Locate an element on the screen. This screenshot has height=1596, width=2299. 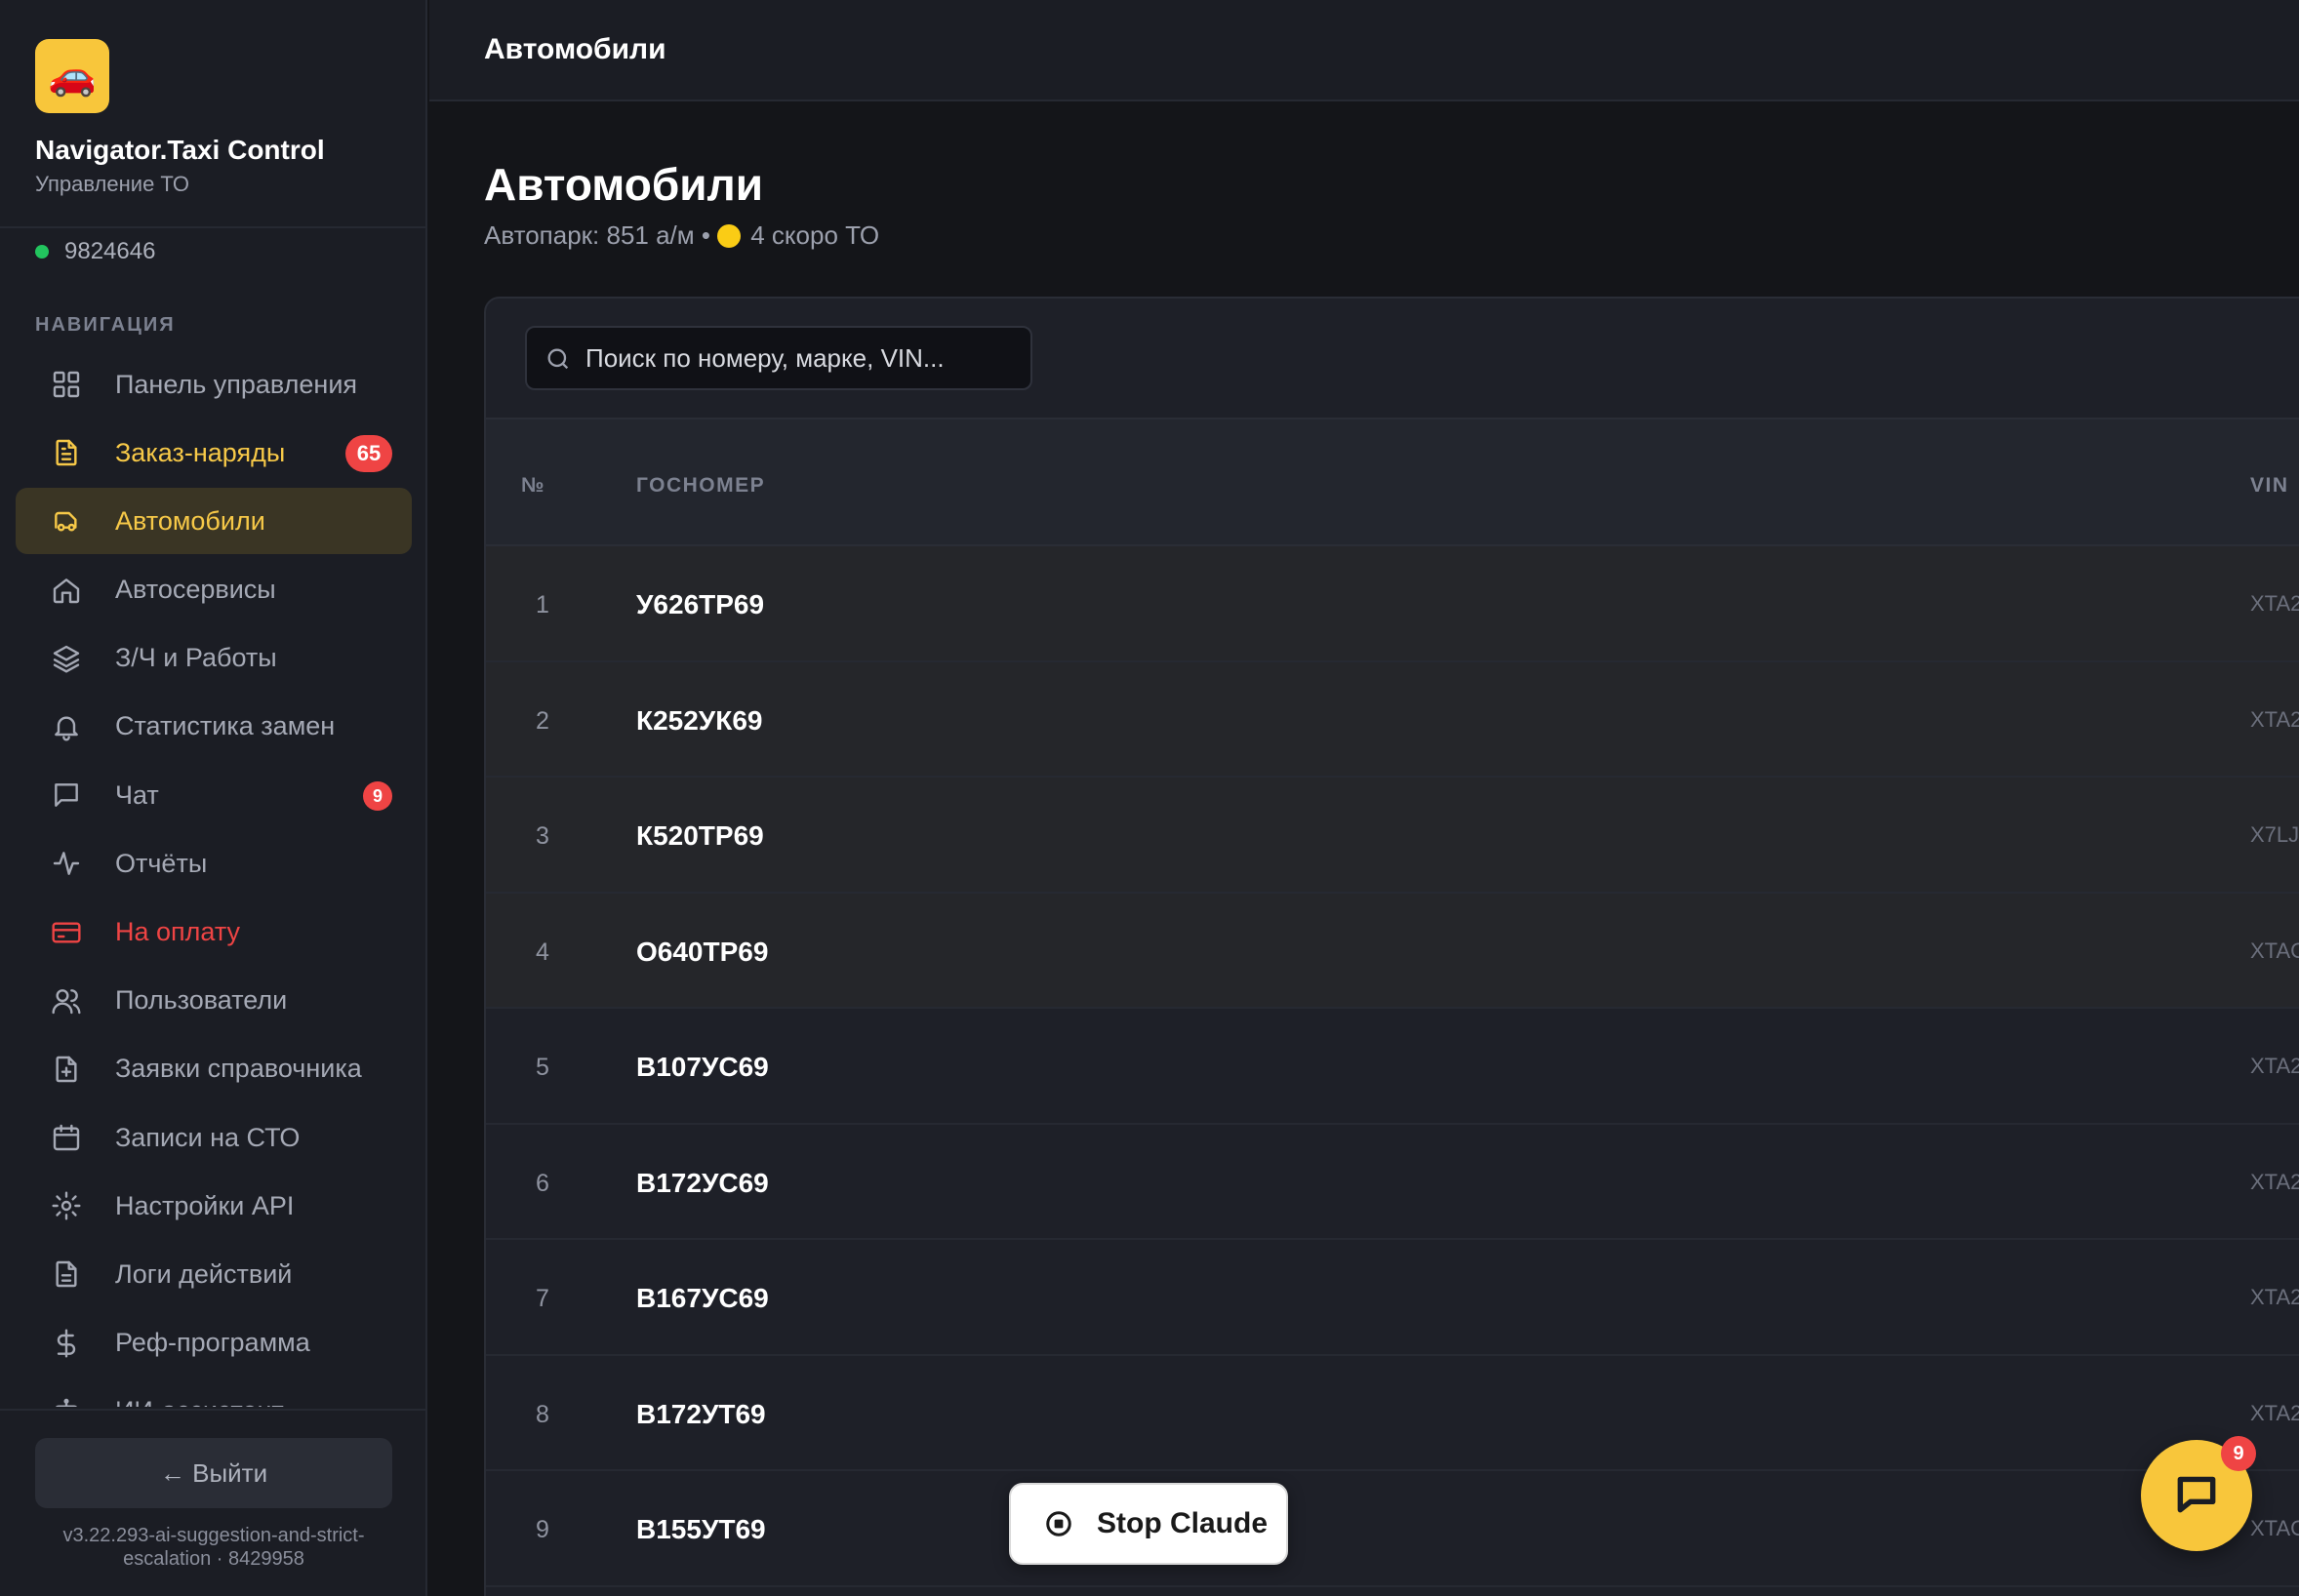
row-number: 4 is located at coordinates (542, 952).